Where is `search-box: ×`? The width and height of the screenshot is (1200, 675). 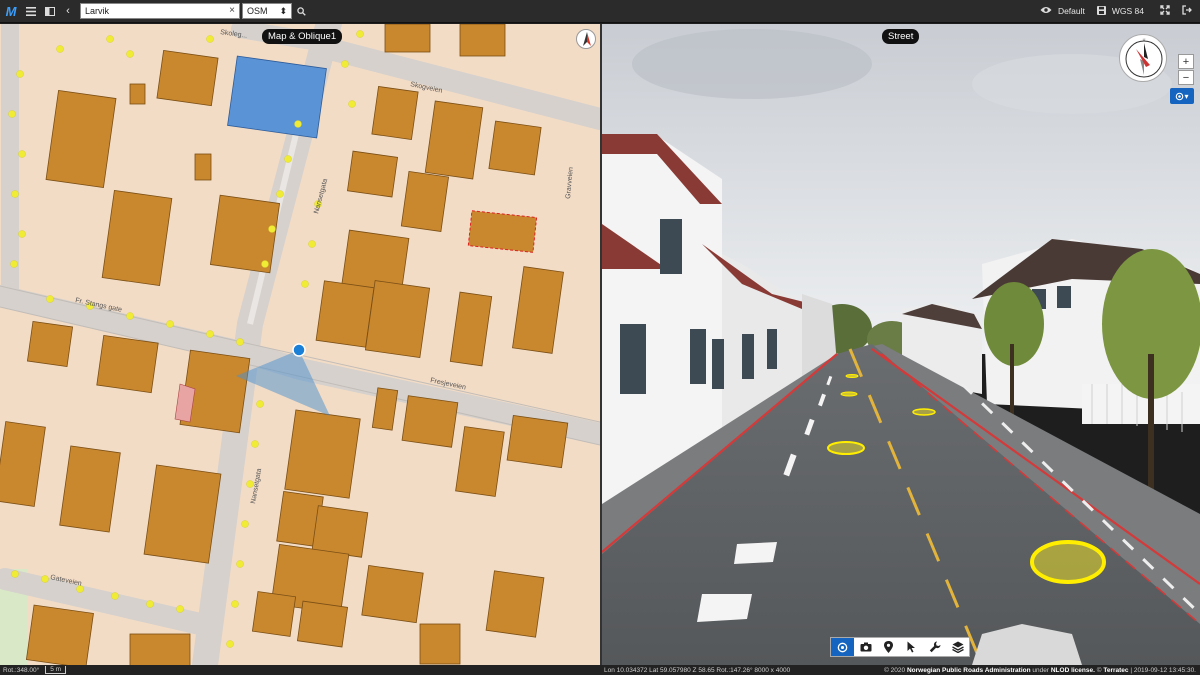 search-box: × is located at coordinates (160, 11).